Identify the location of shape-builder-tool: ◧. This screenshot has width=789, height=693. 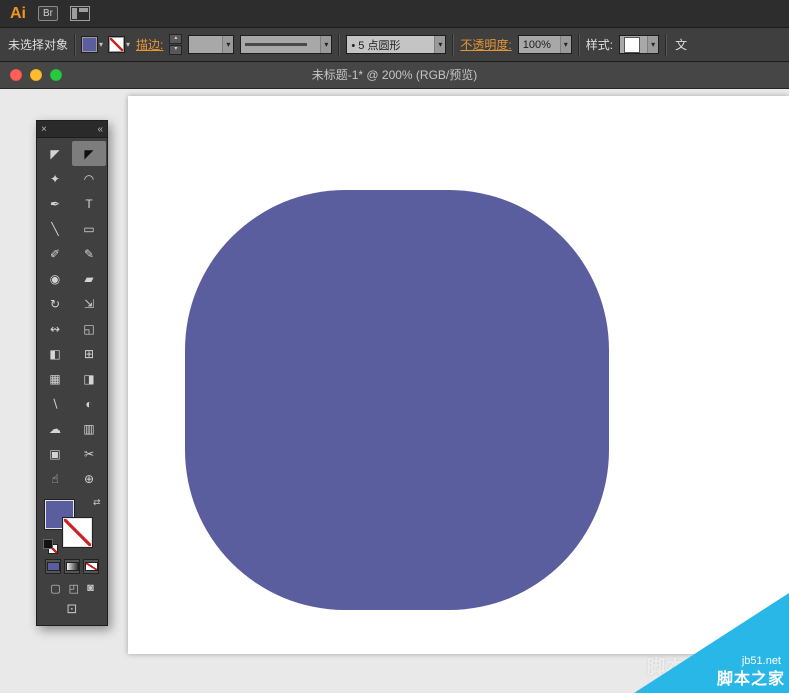
(55, 353).